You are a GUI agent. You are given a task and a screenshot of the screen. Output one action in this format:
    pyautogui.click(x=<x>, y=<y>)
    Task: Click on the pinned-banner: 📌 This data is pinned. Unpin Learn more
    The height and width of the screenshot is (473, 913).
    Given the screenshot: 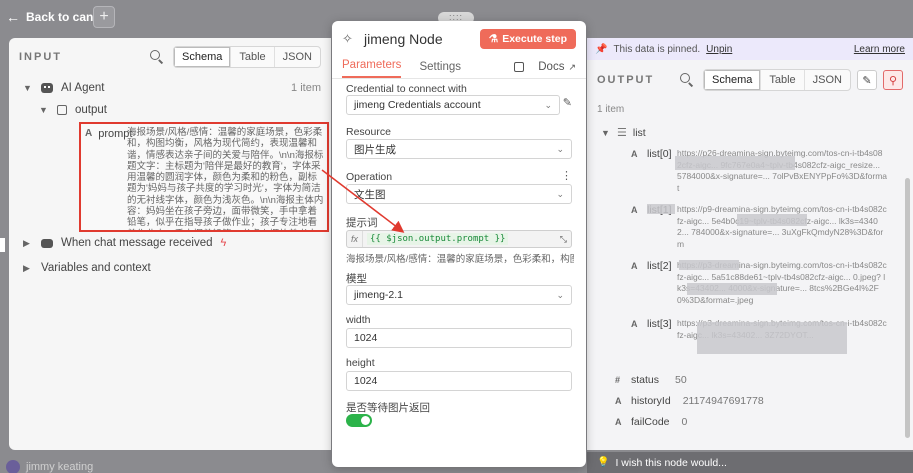 What is the action you would take?
    pyautogui.click(x=750, y=49)
    